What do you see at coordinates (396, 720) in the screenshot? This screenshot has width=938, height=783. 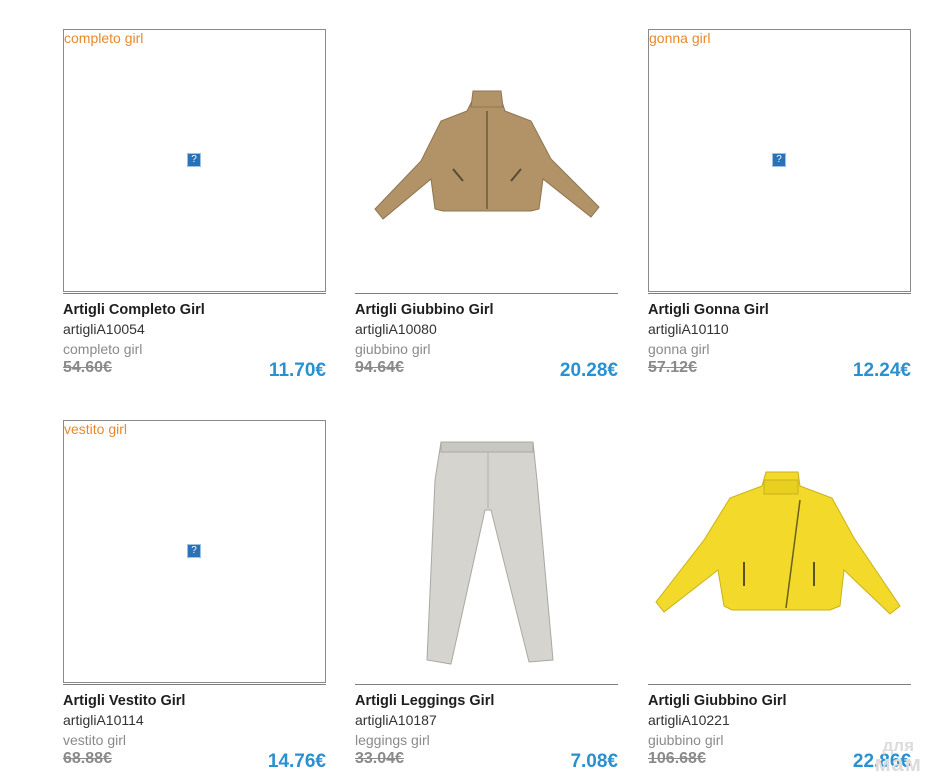 I see `product-code: artigliA10187` at bounding box center [396, 720].